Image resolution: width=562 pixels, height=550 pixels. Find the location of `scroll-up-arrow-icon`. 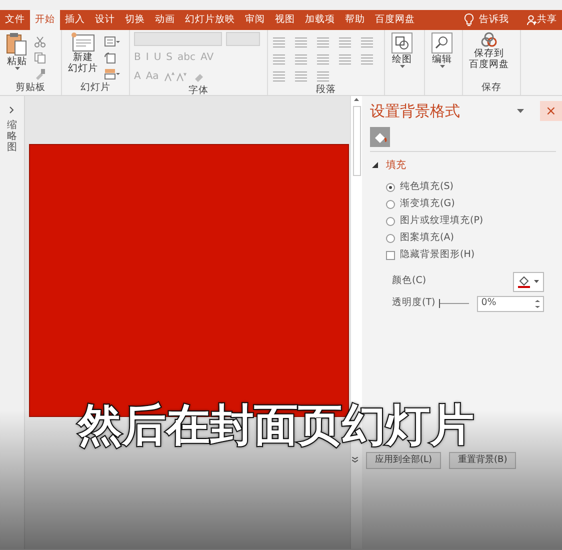

scroll-up-arrow-icon is located at coordinates (356, 100).